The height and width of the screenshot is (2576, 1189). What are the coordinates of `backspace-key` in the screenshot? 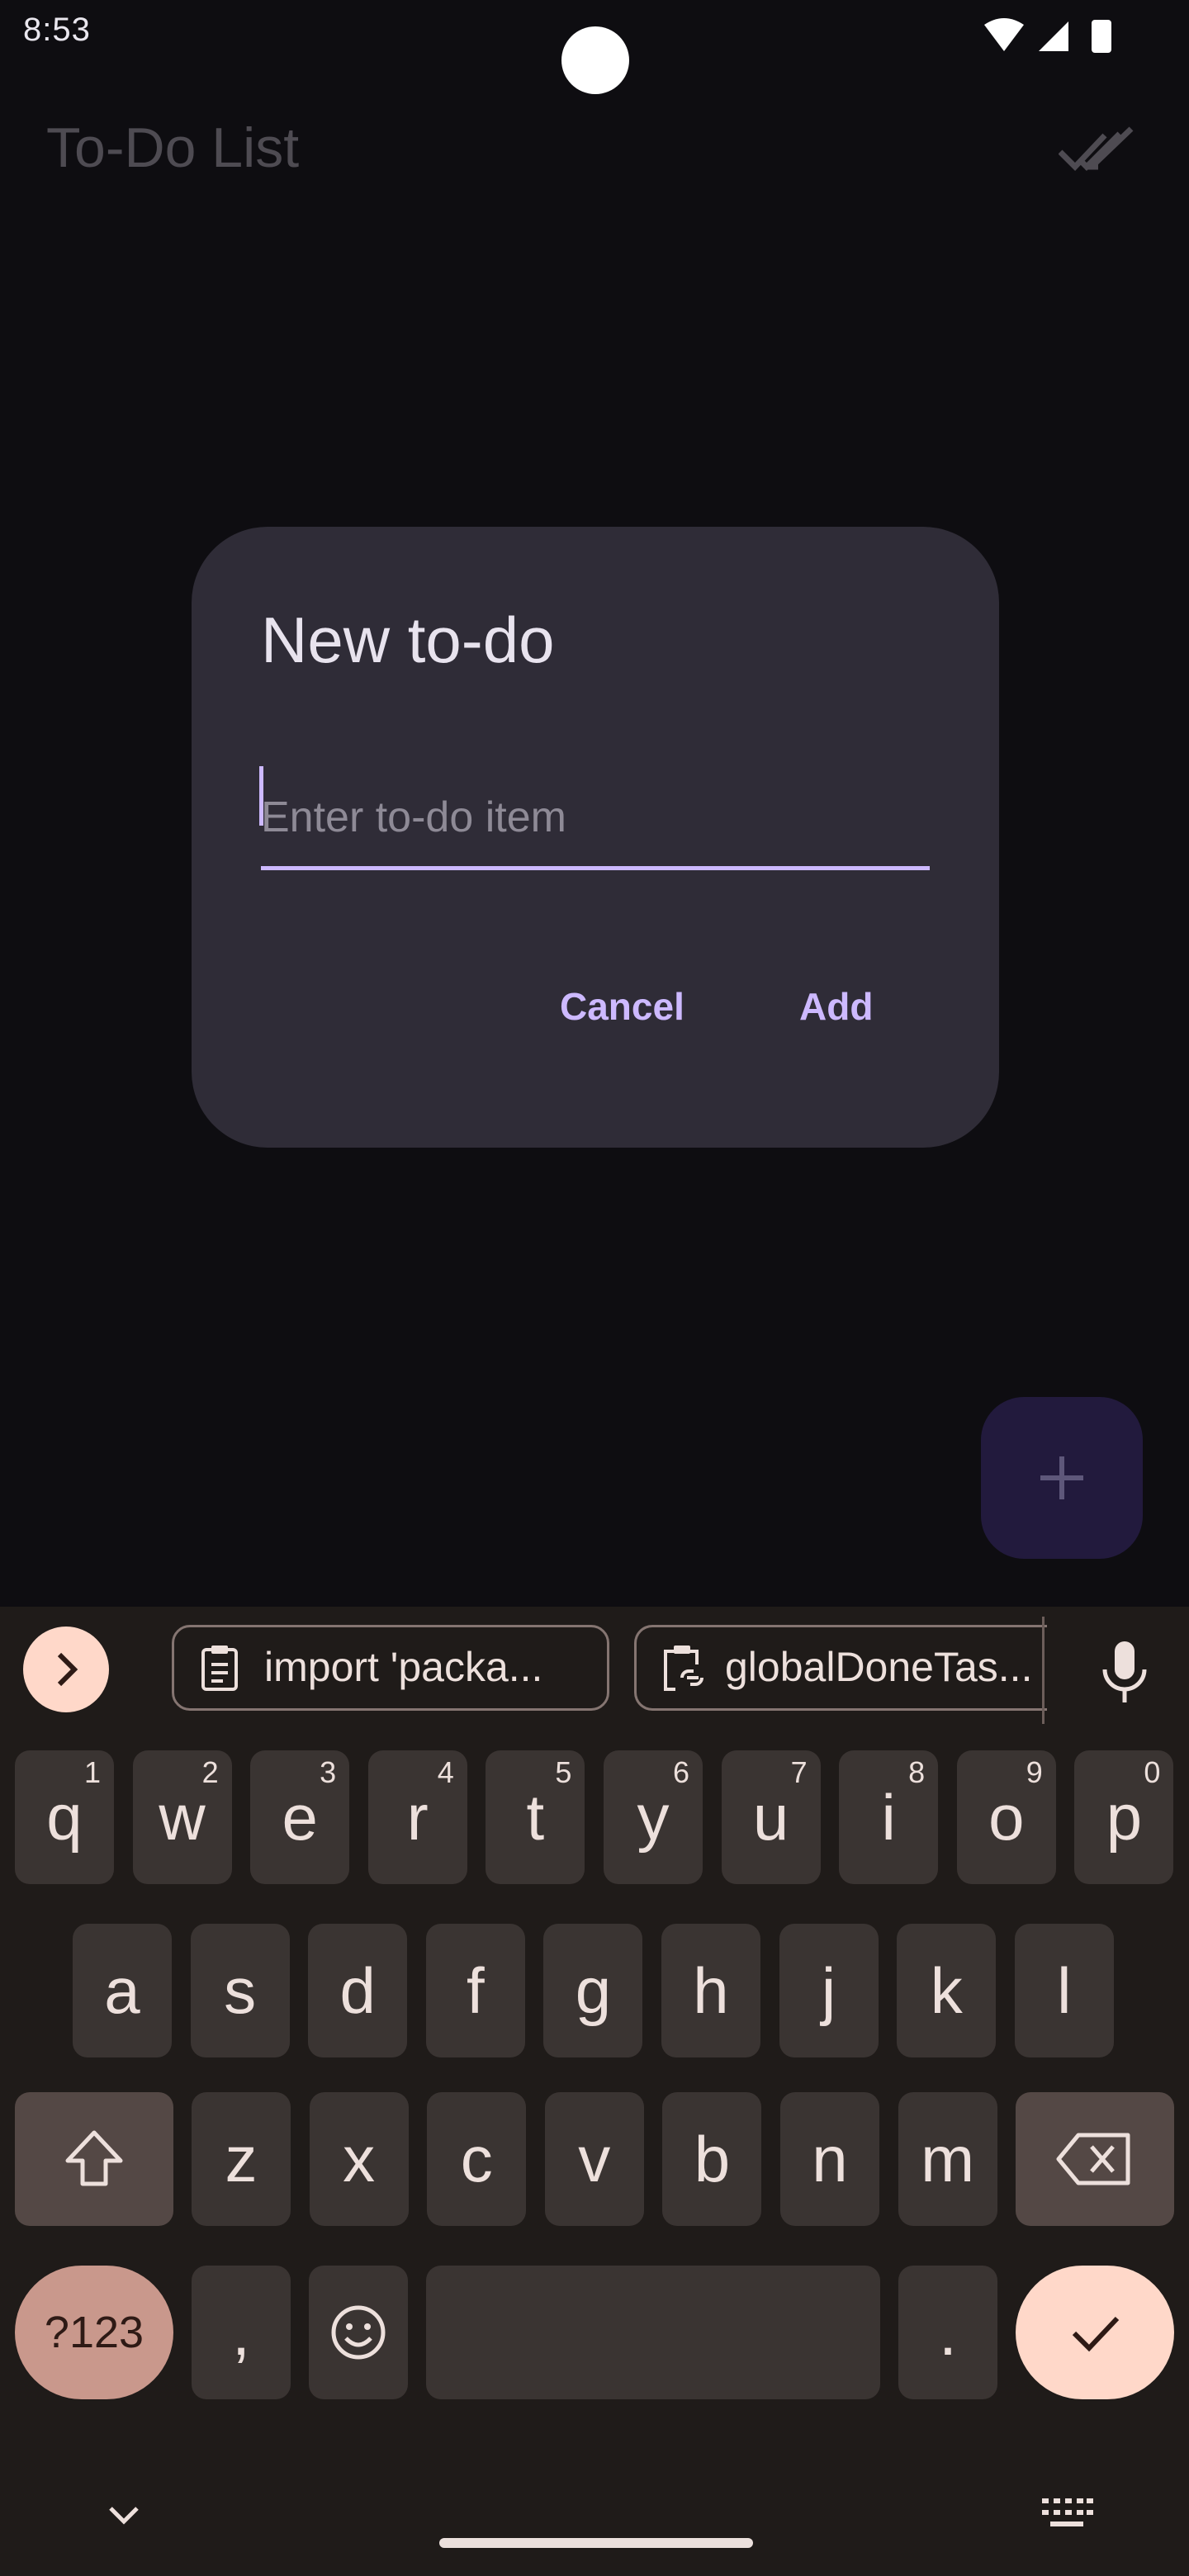 It's located at (1095, 2159).